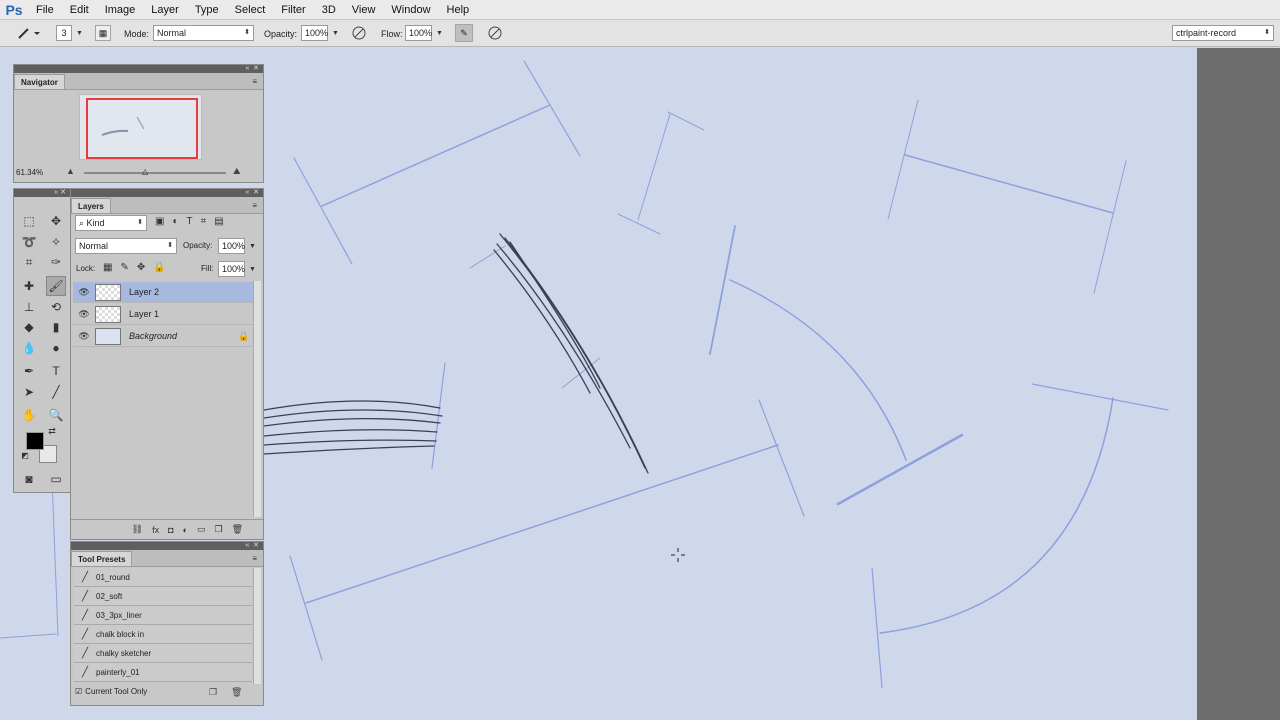 The image size is (1280, 720). Describe the element at coordinates (56, 307) in the screenshot. I see `history-brush-tool-icon: ⟲` at that location.